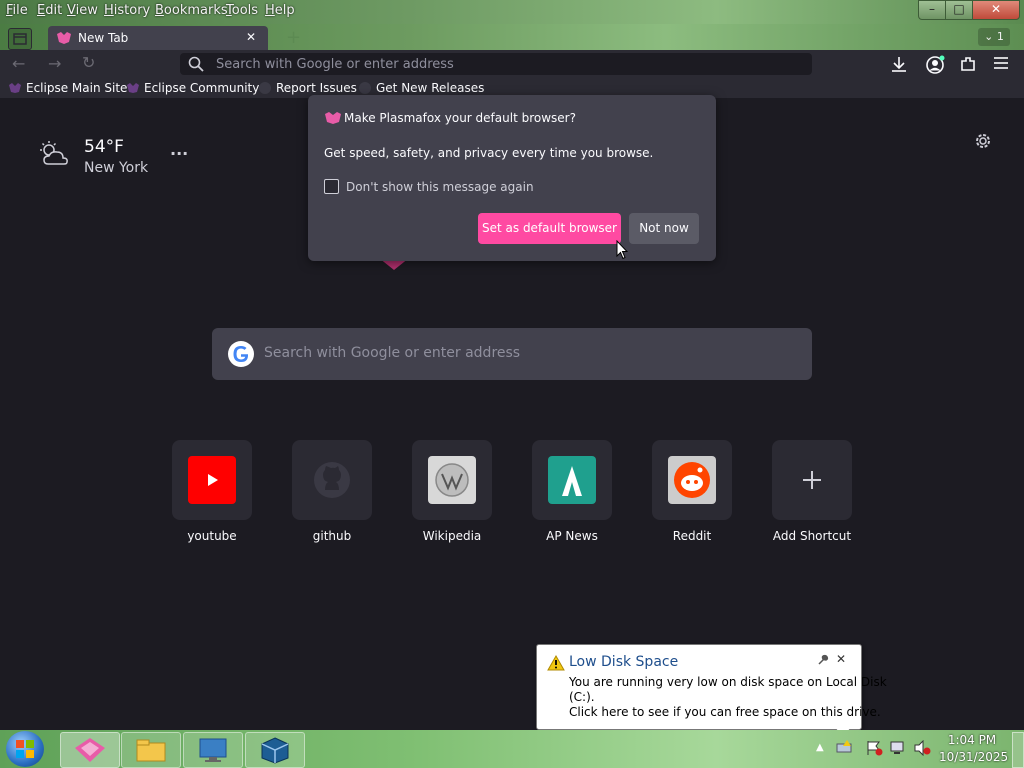 Image resolution: width=1024 pixels, height=768 pixels. Describe the element at coordinates (127, 10) in the screenshot. I see `menu-history: History` at that location.